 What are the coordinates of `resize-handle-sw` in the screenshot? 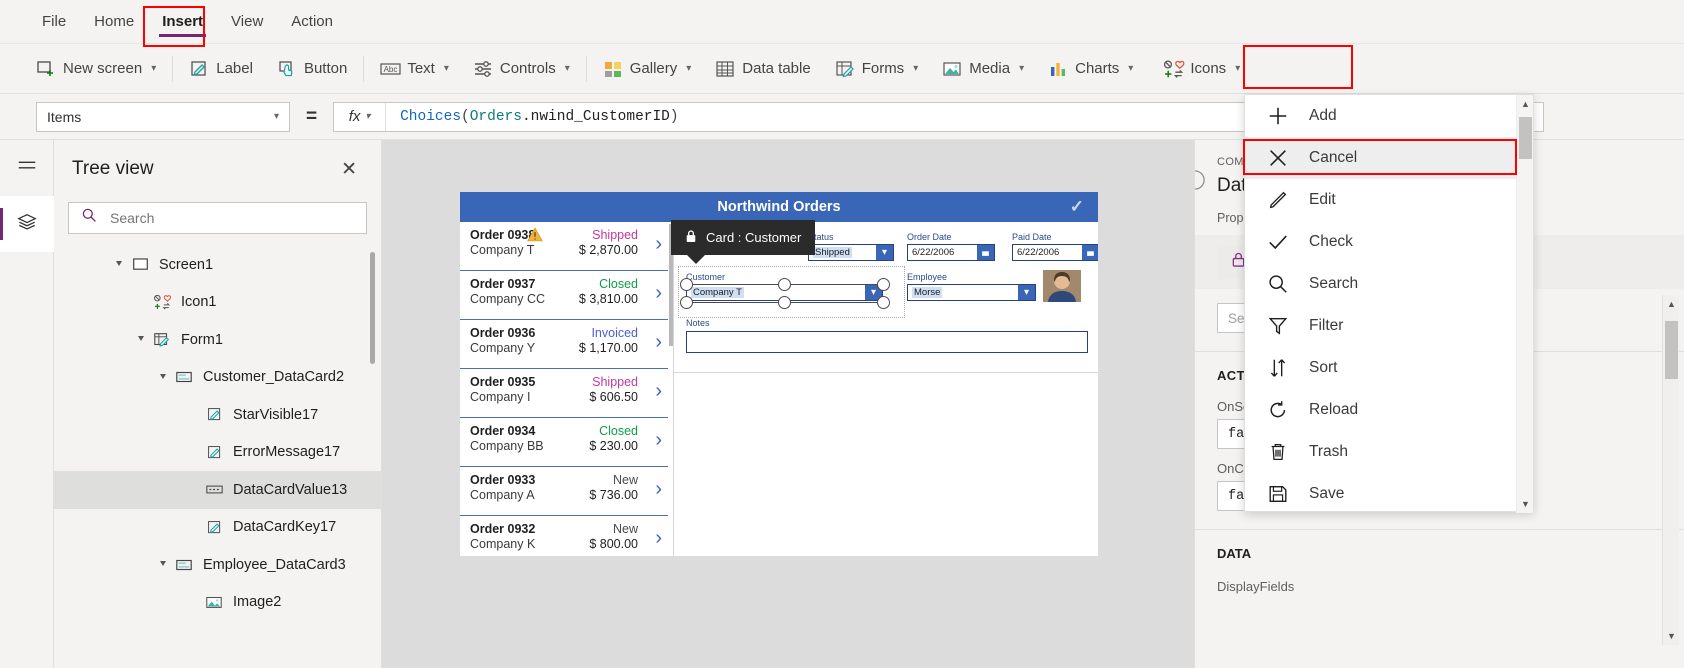 It's located at (686, 302).